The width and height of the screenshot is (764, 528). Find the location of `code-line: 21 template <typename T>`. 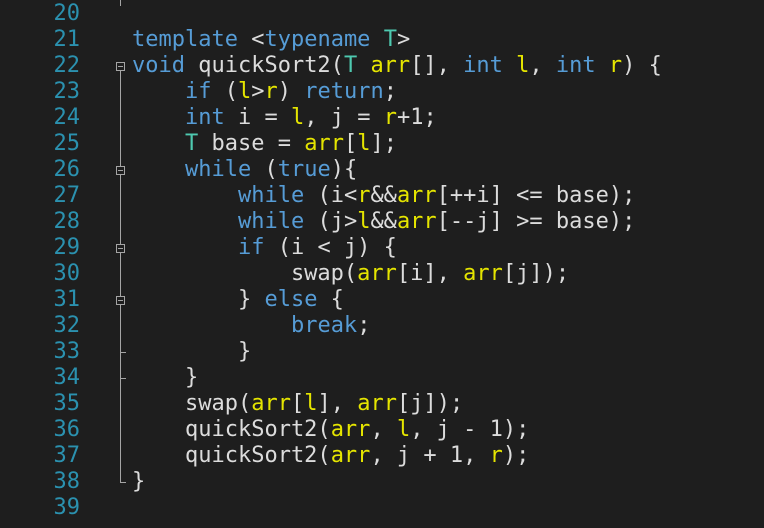

code-line: 21 template <typename T> is located at coordinates (382, 40).